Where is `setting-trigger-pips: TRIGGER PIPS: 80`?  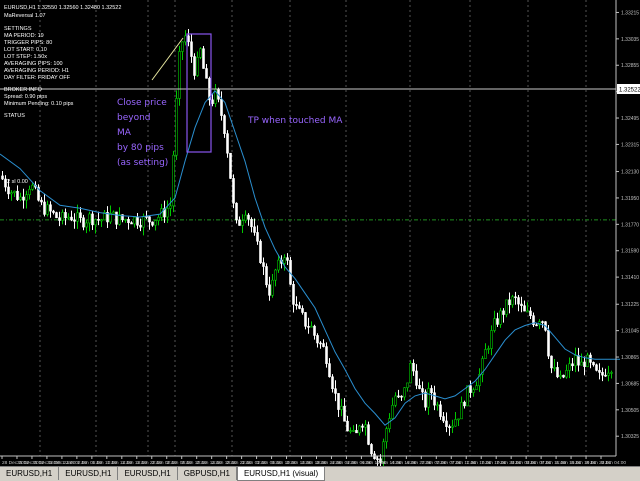 setting-trigger-pips: TRIGGER PIPS: 80 is located at coordinates (28, 43).